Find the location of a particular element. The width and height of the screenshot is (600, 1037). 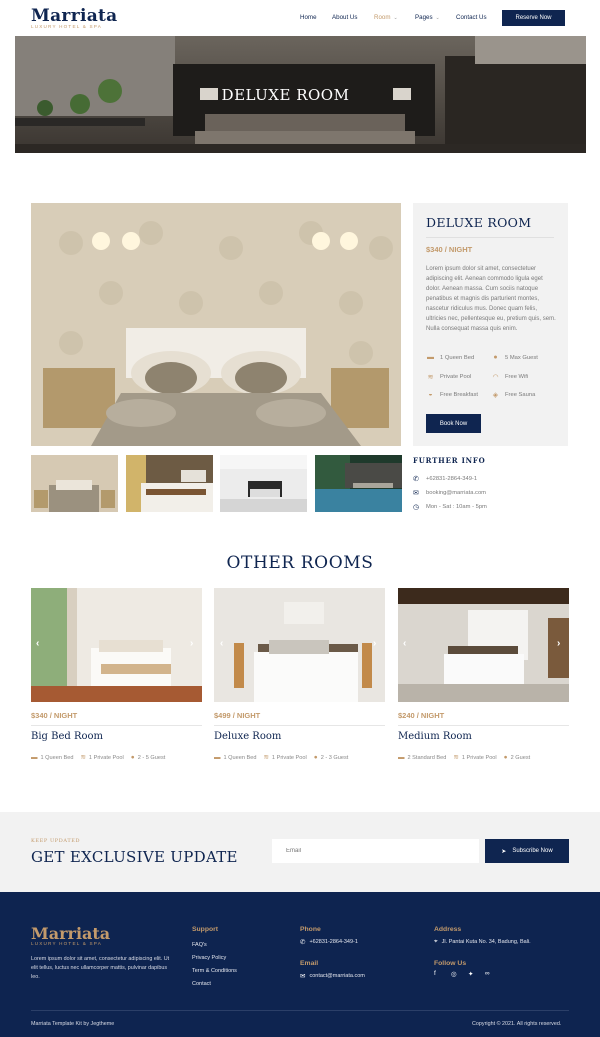

location-pin-icon: ⌖ is located at coordinates (436, 941).